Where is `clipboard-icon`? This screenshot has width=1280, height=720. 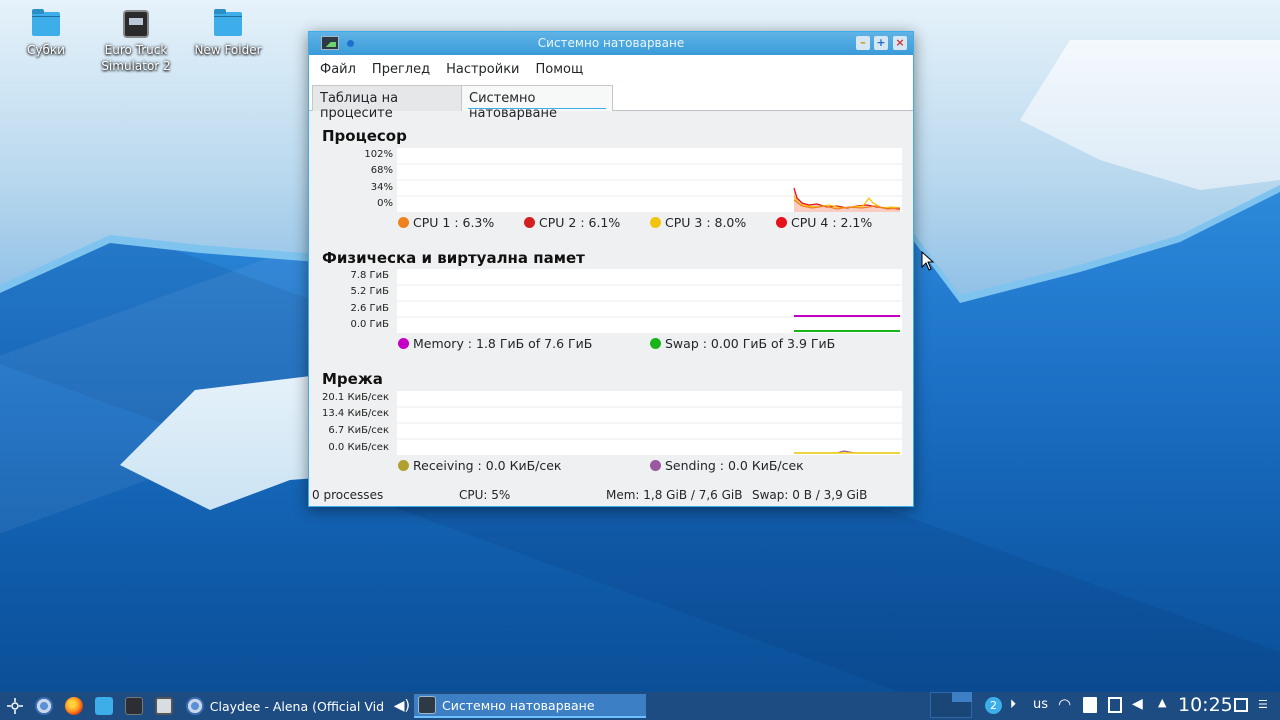
clipboard-icon is located at coordinates (1090, 705).